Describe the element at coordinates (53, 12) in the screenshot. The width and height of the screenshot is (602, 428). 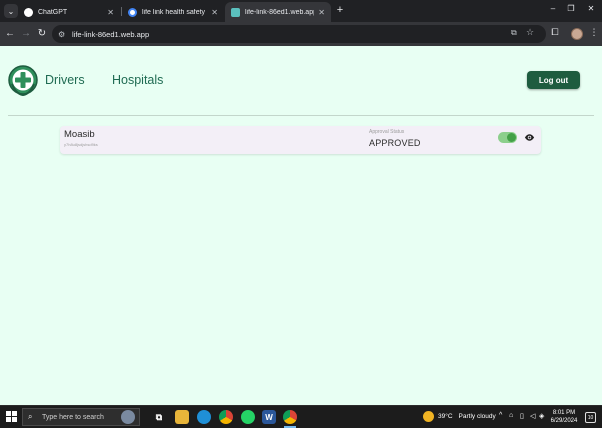
I see `tab-title: ChatGPT` at that location.